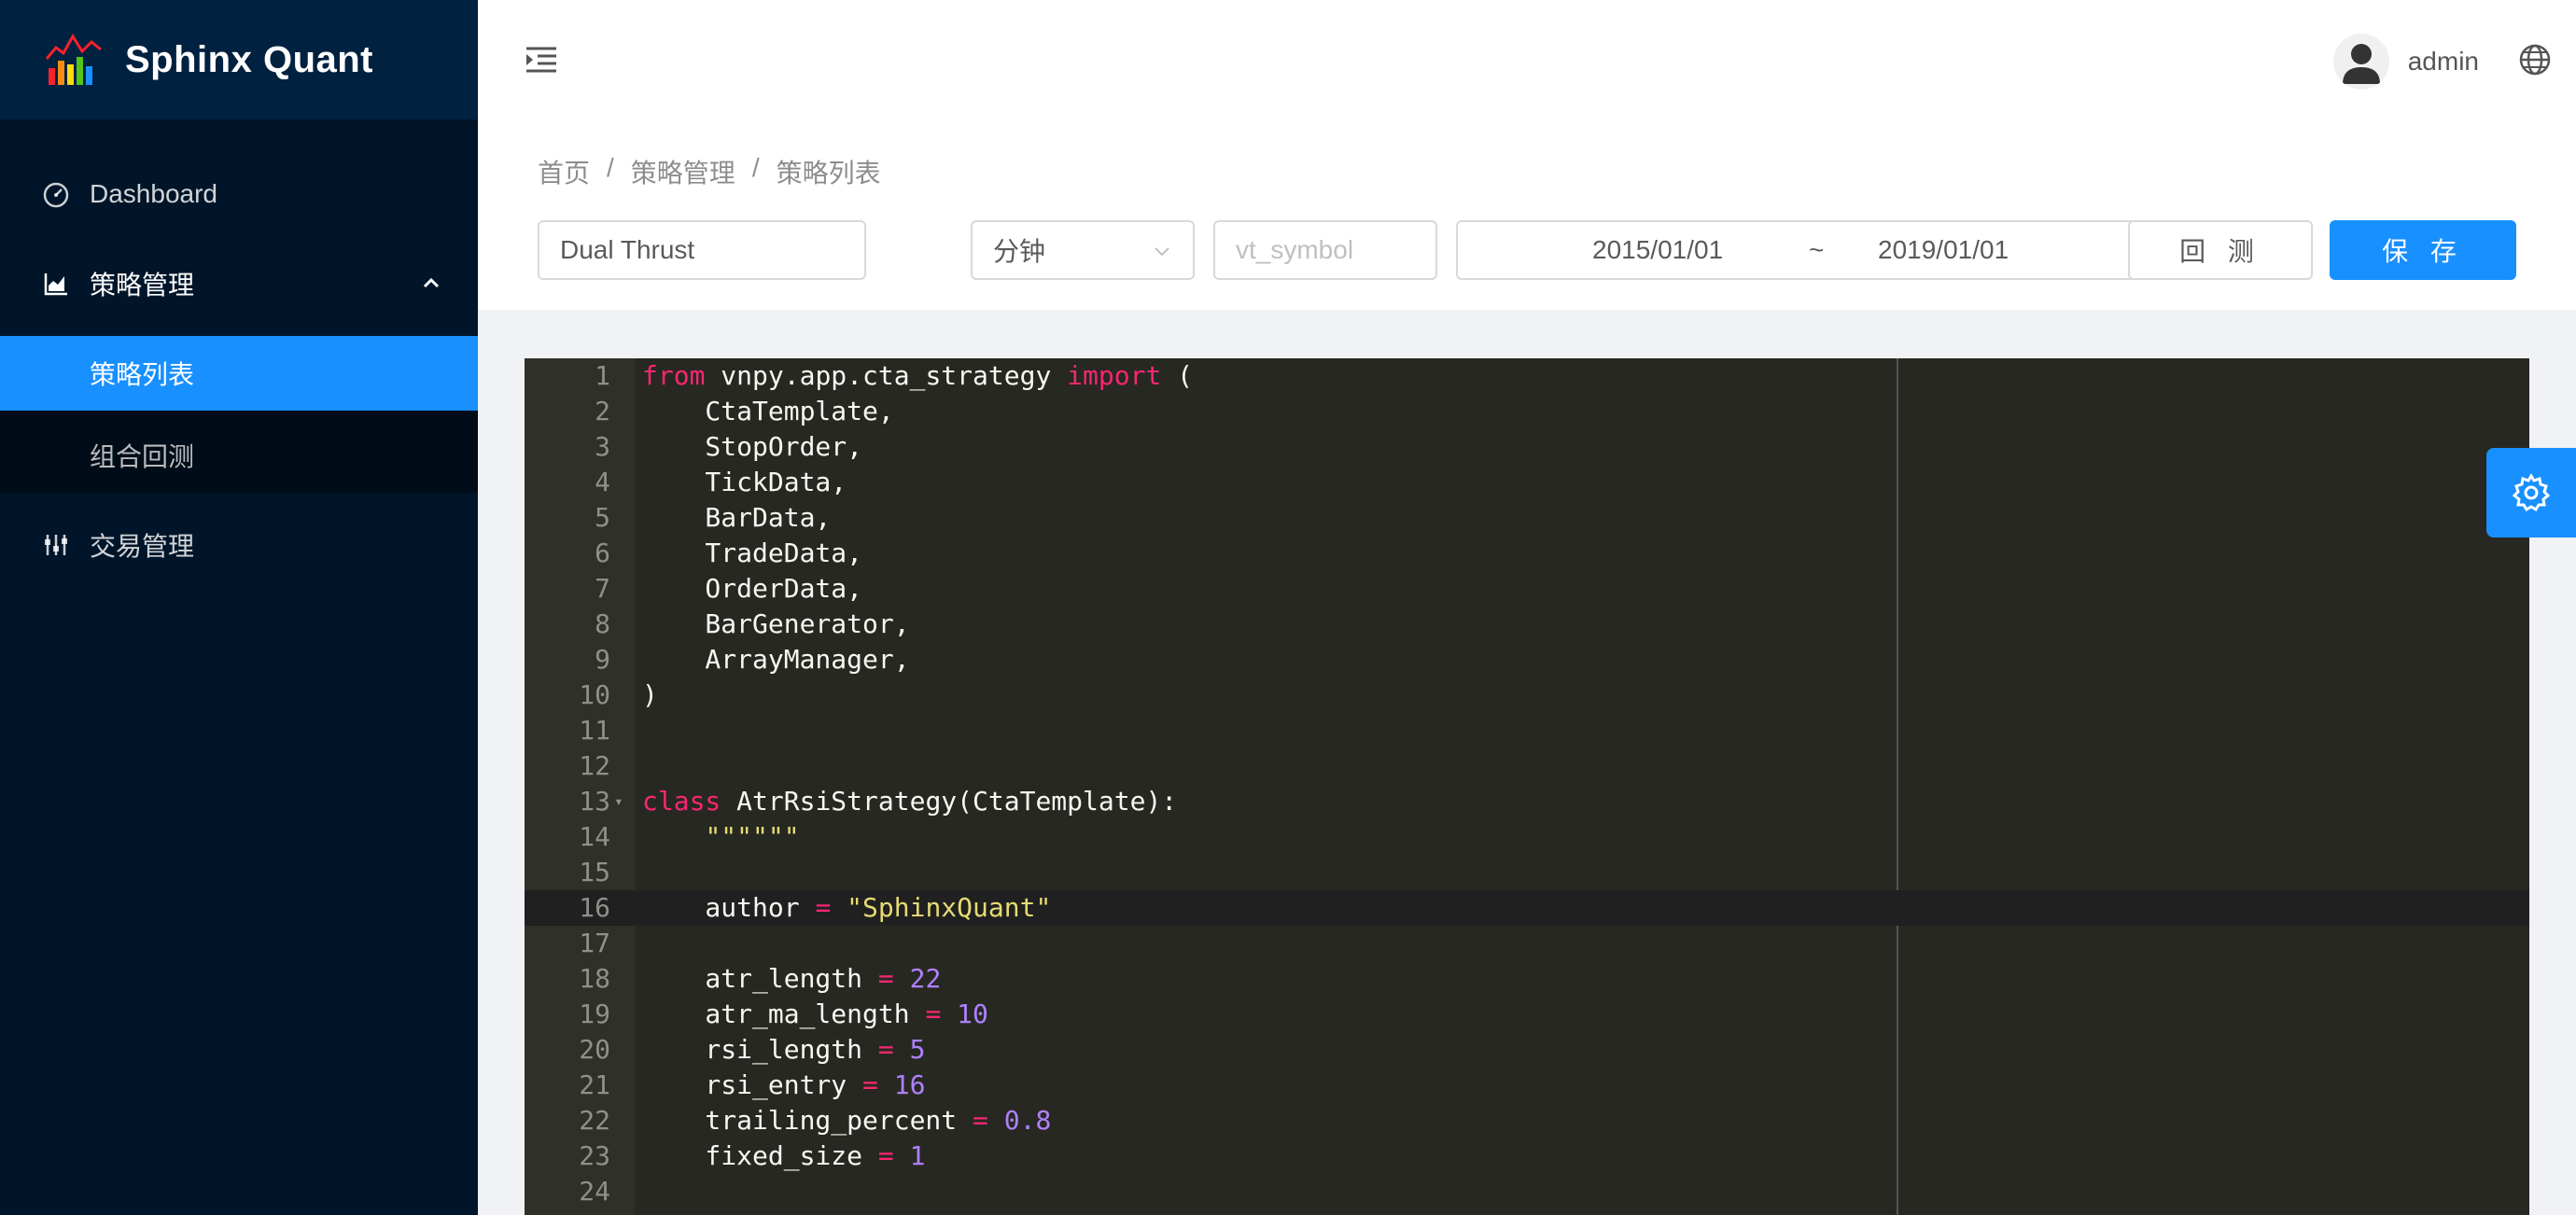 The image size is (2576, 1215). Describe the element at coordinates (594, 907) in the screenshot. I see `line-number: 16` at that location.